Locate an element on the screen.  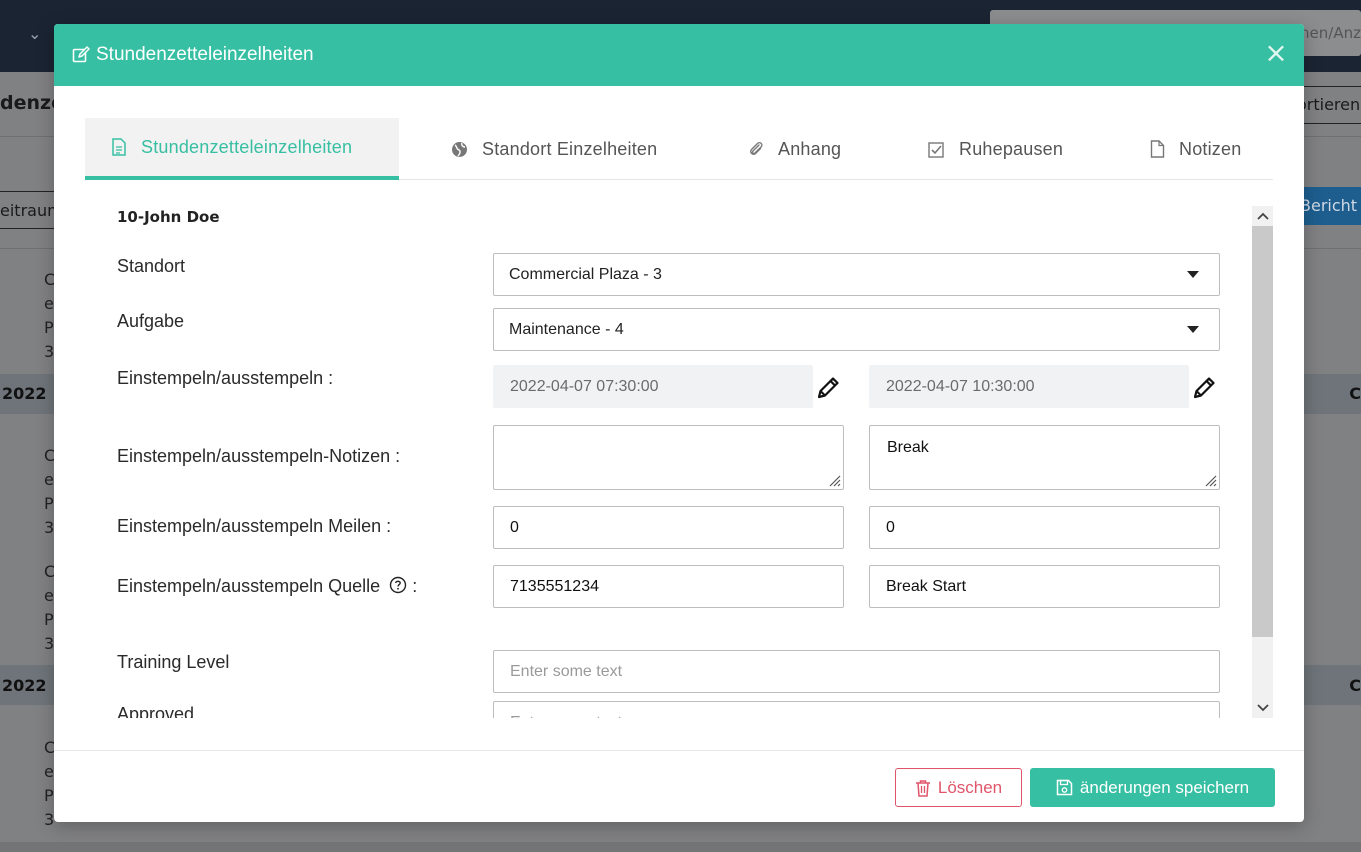
globe-icon is located at coordinates (459, 149).